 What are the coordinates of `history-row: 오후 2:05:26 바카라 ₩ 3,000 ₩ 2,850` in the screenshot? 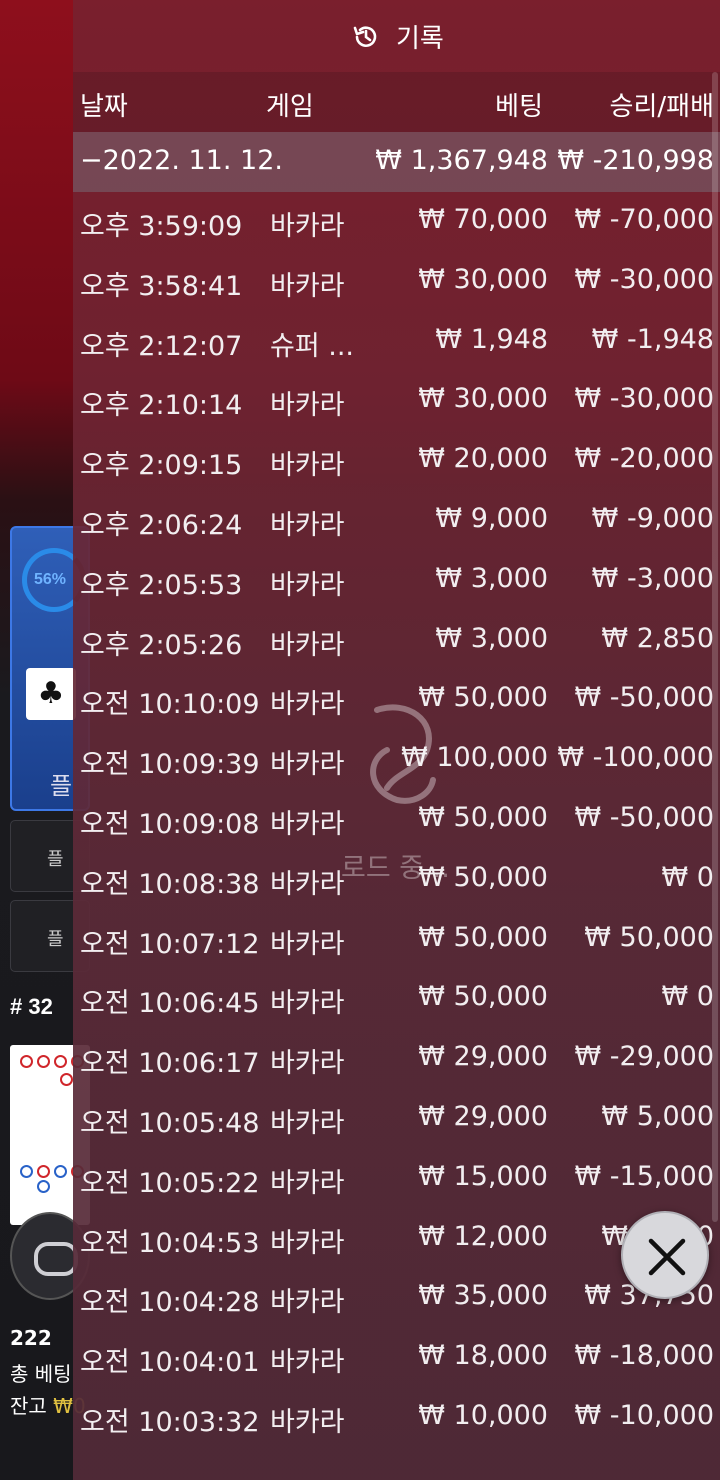 It's located at (396, 641).